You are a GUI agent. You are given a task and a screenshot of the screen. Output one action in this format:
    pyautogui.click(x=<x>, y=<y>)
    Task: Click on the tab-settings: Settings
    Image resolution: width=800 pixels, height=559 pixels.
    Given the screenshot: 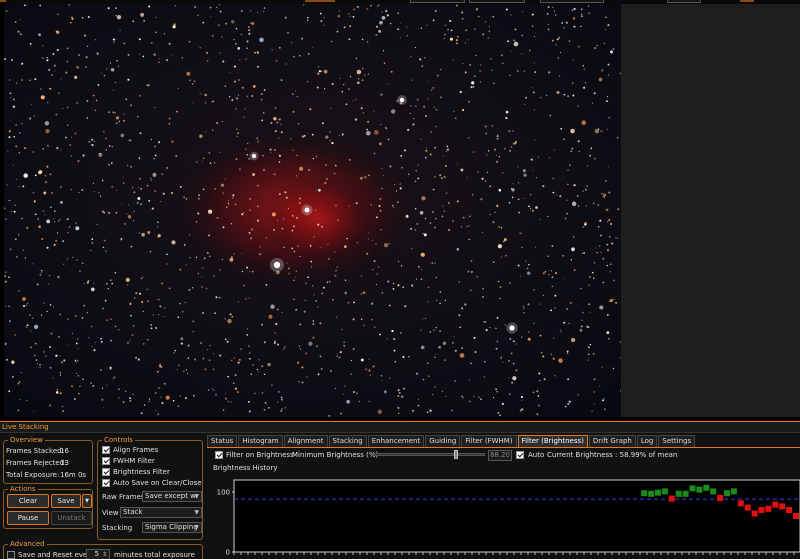 What is the action you would take?
    pyautogui.click(x=677, y=441)
    